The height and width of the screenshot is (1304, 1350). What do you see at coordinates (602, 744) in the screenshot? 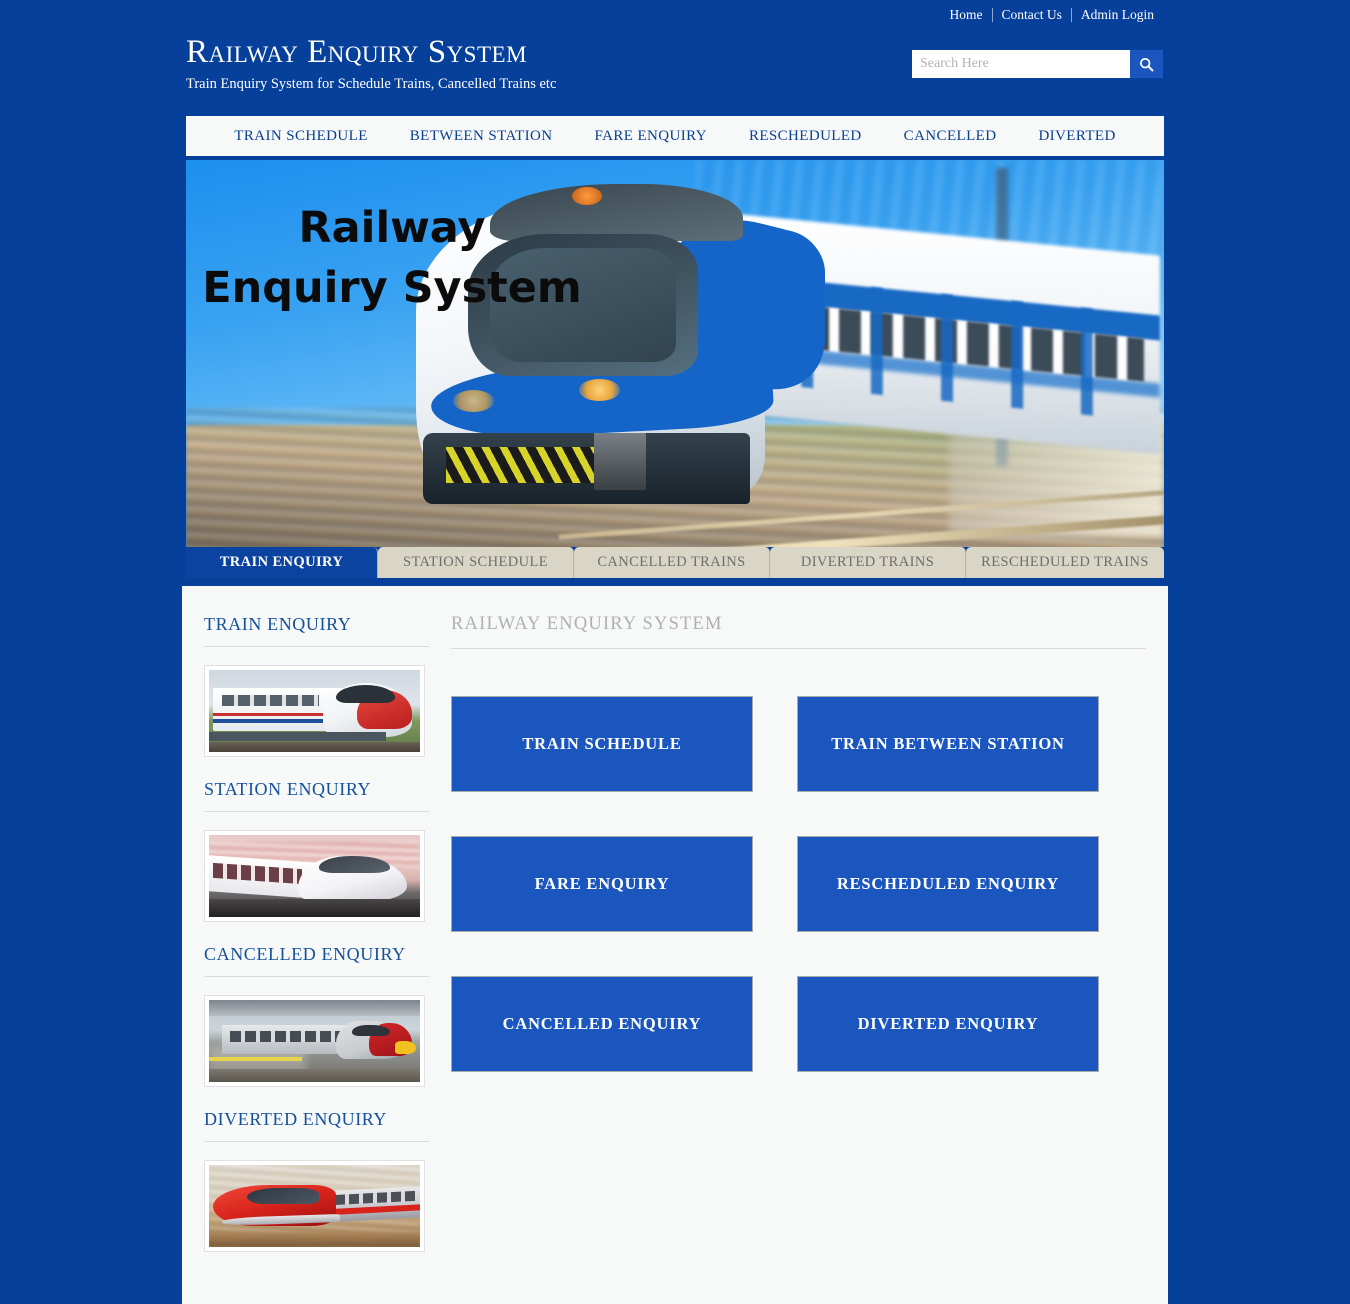
I see `button-train-schedule: TRAIN SCHEDULE` at bounding box center [602, 744].